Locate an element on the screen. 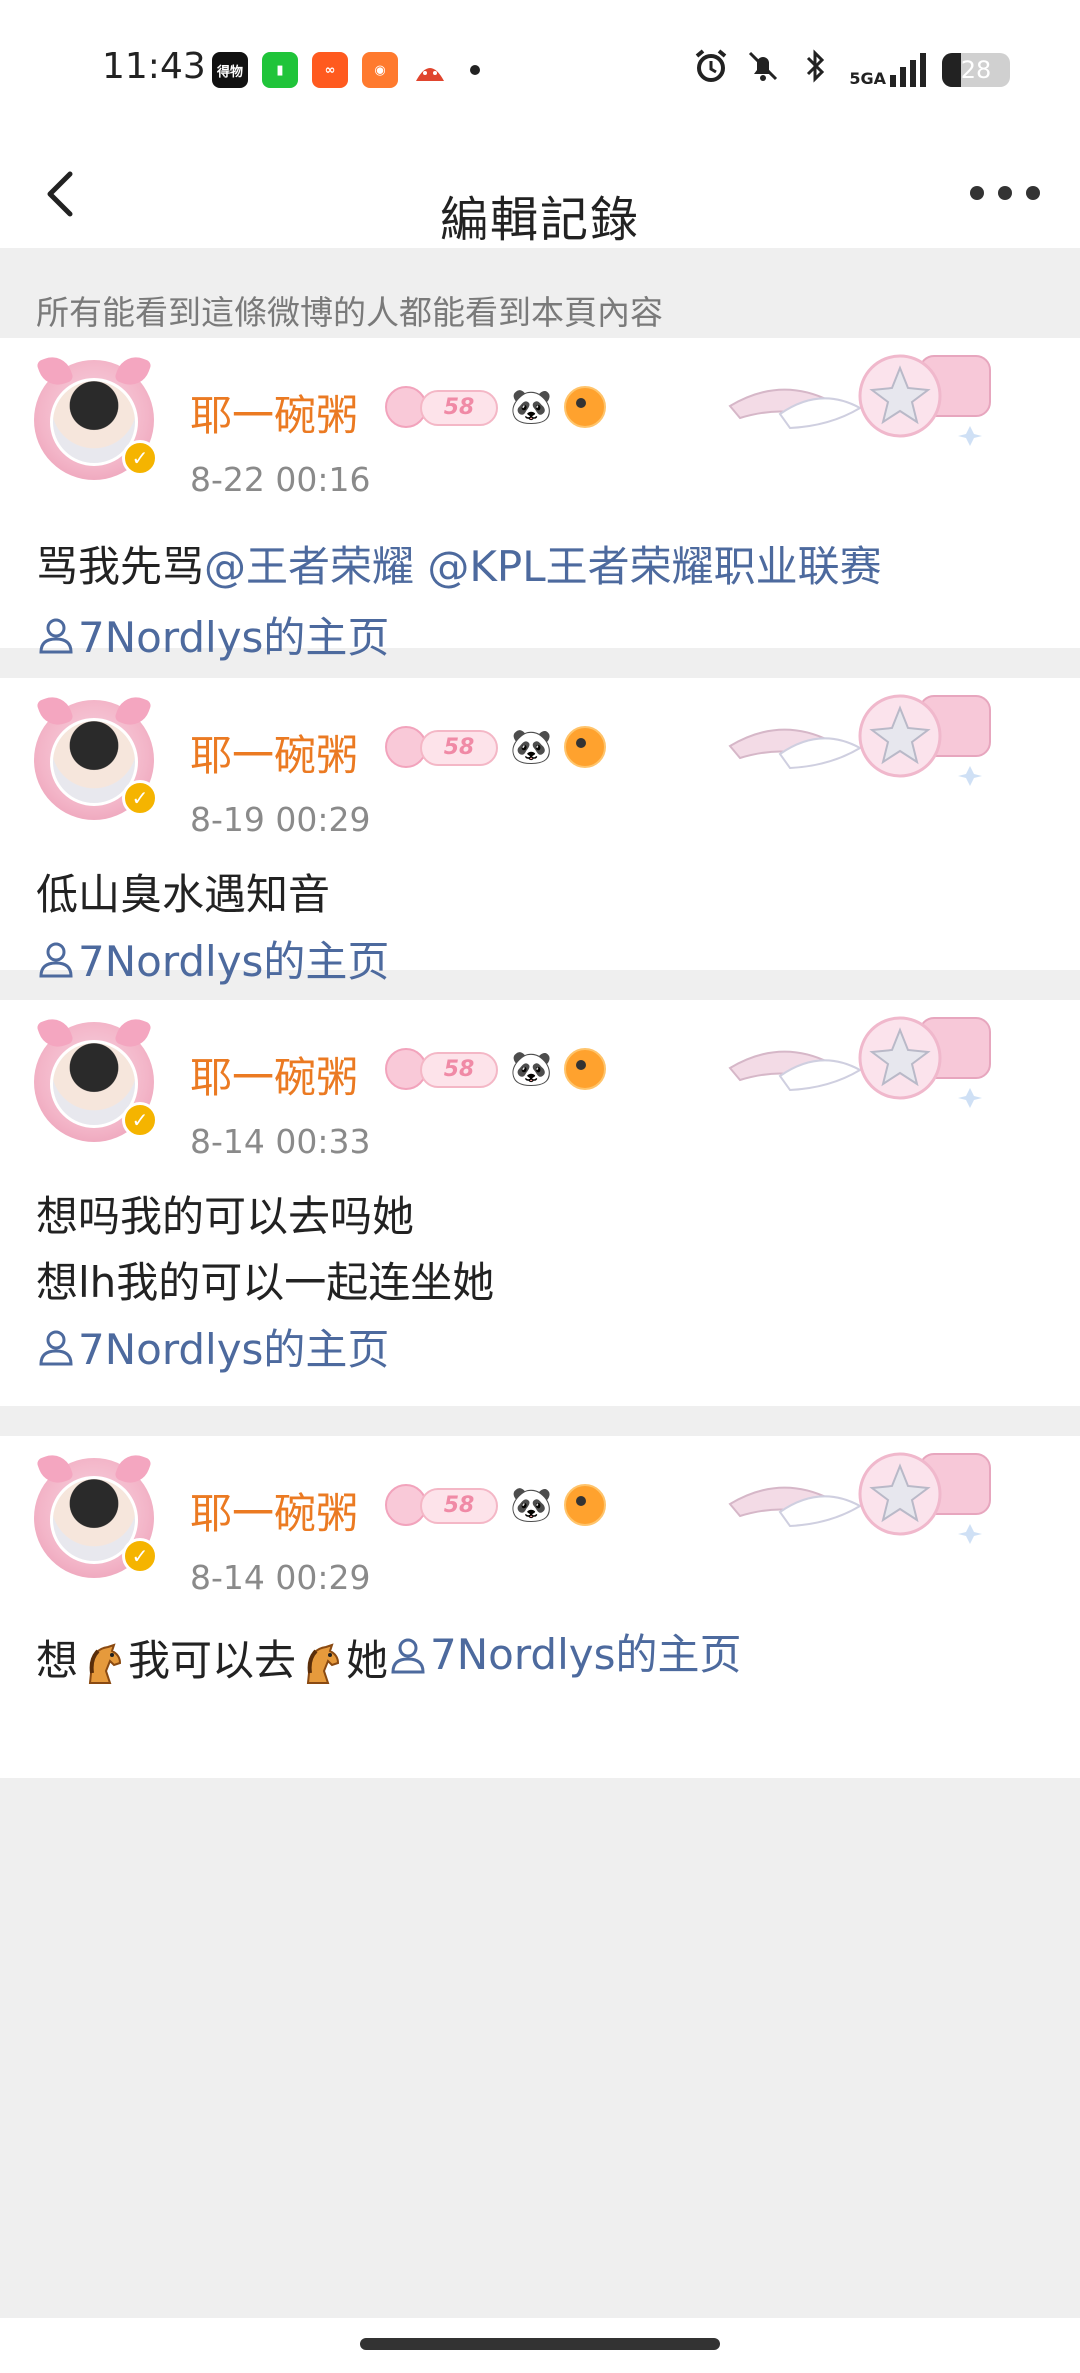 The width and height of the screenshot is (1080, 2373). fan-app-icon: ◉ is located at coordinates (380, 70).